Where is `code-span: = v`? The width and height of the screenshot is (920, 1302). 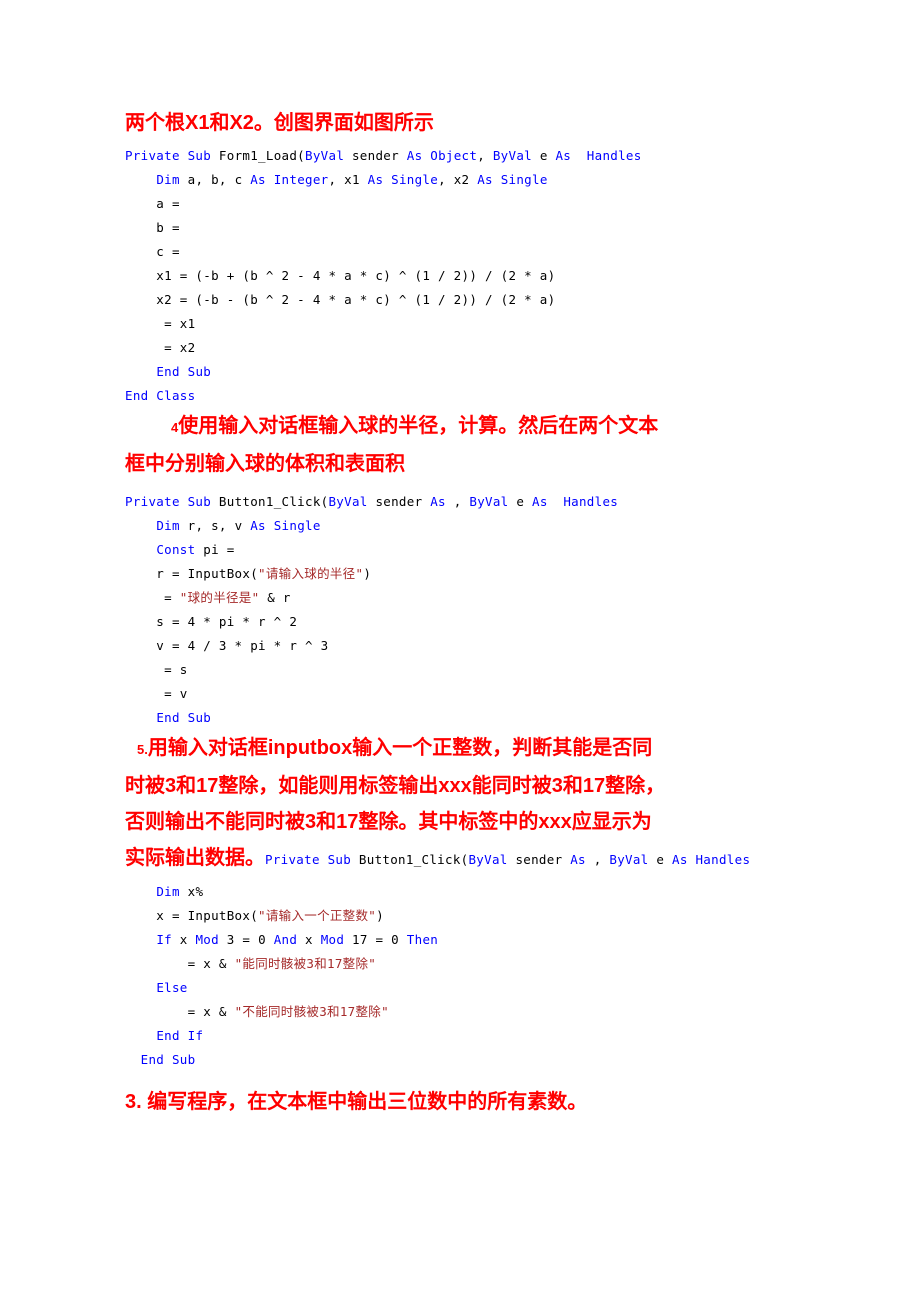
code-span: = v is located at coordinates (156, 693).